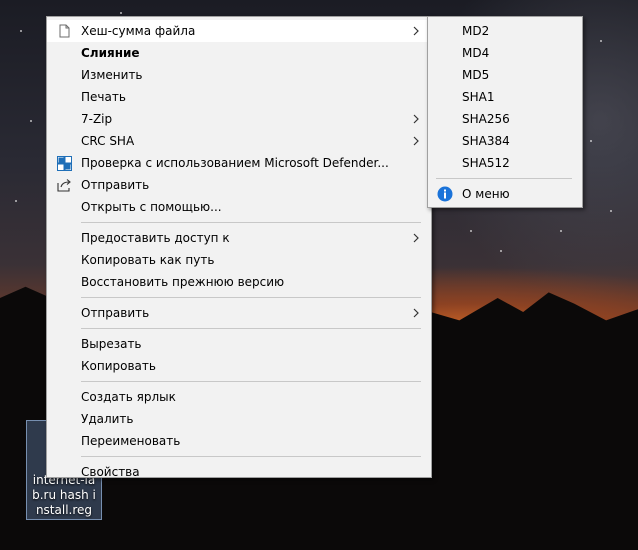 Image resolution: width=638 pixels, height=550 pixels. Describe the element at coordinates (239, 397) in the screenshot. I see `menu-item-create-shortcut: Создать ярлык` at that location.